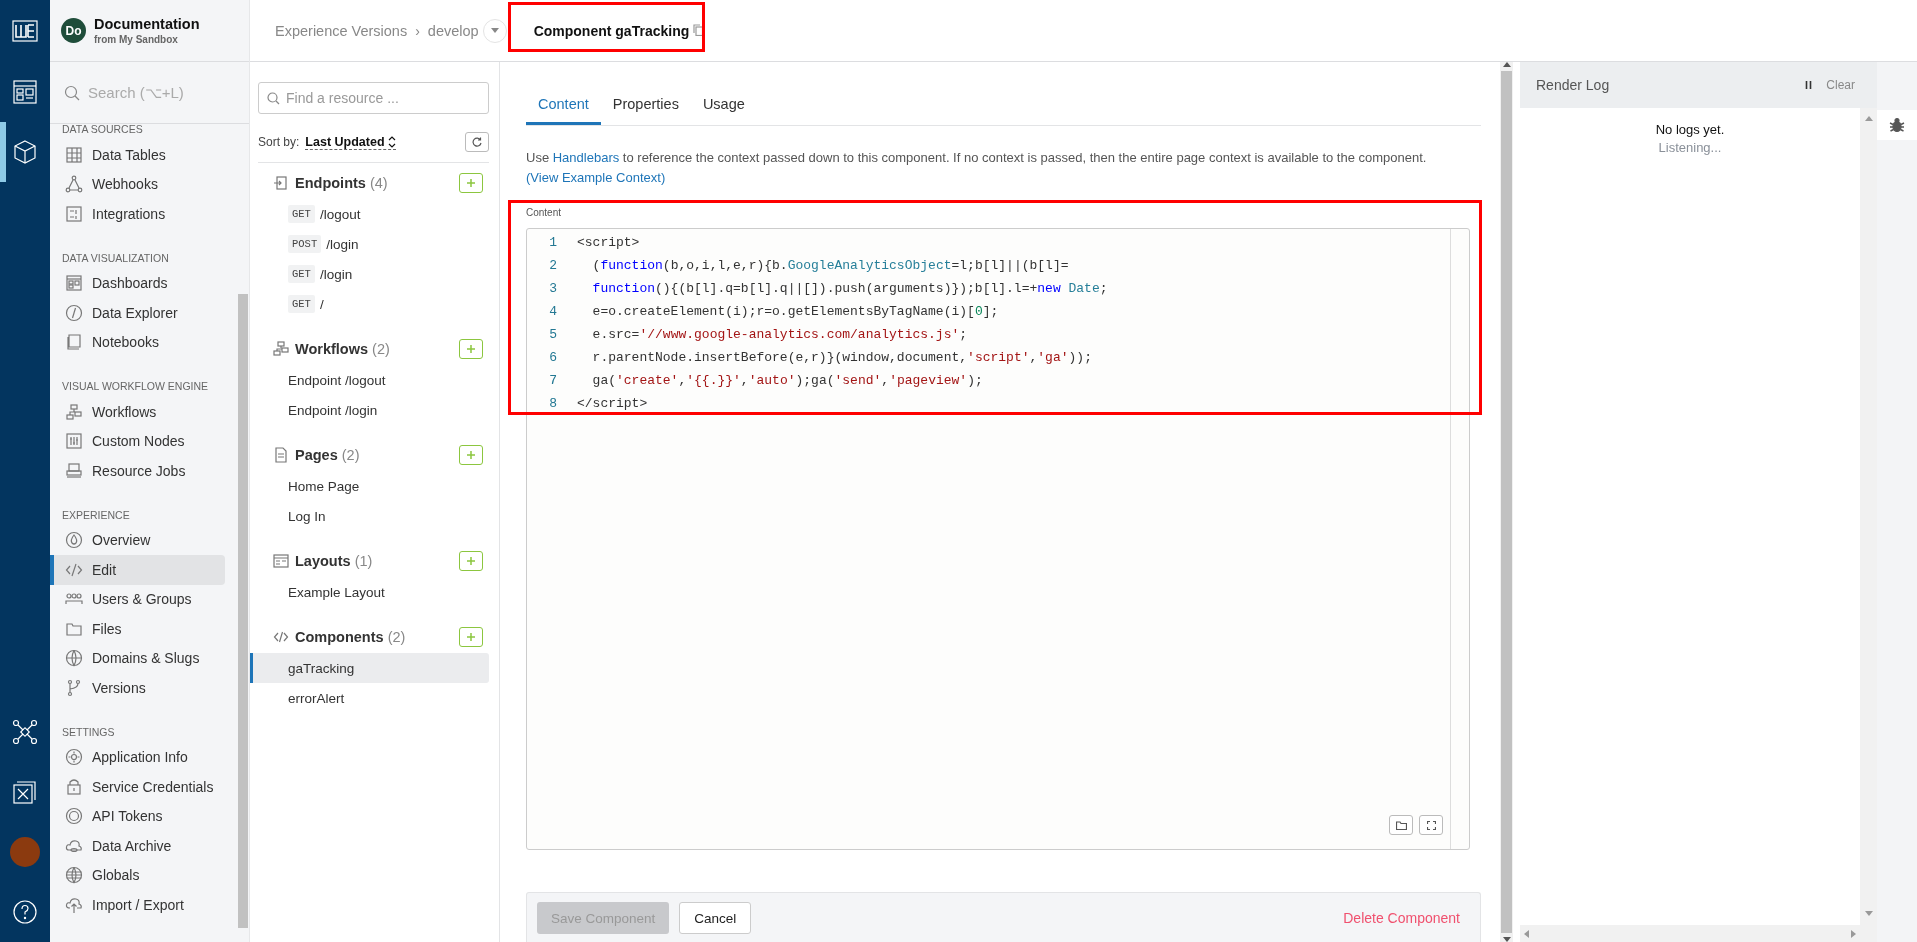 The height and width of the screenshot is (942, 1917). Describe the element at coordinates (137, 629) in the screenshot. I see `nav-item: Files` at that location.